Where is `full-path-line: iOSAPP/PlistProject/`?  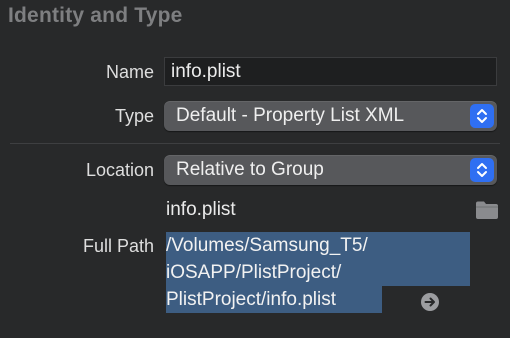 full-path-line: iOSAPP/PlistProject/ is located at coordinates (318, 272).